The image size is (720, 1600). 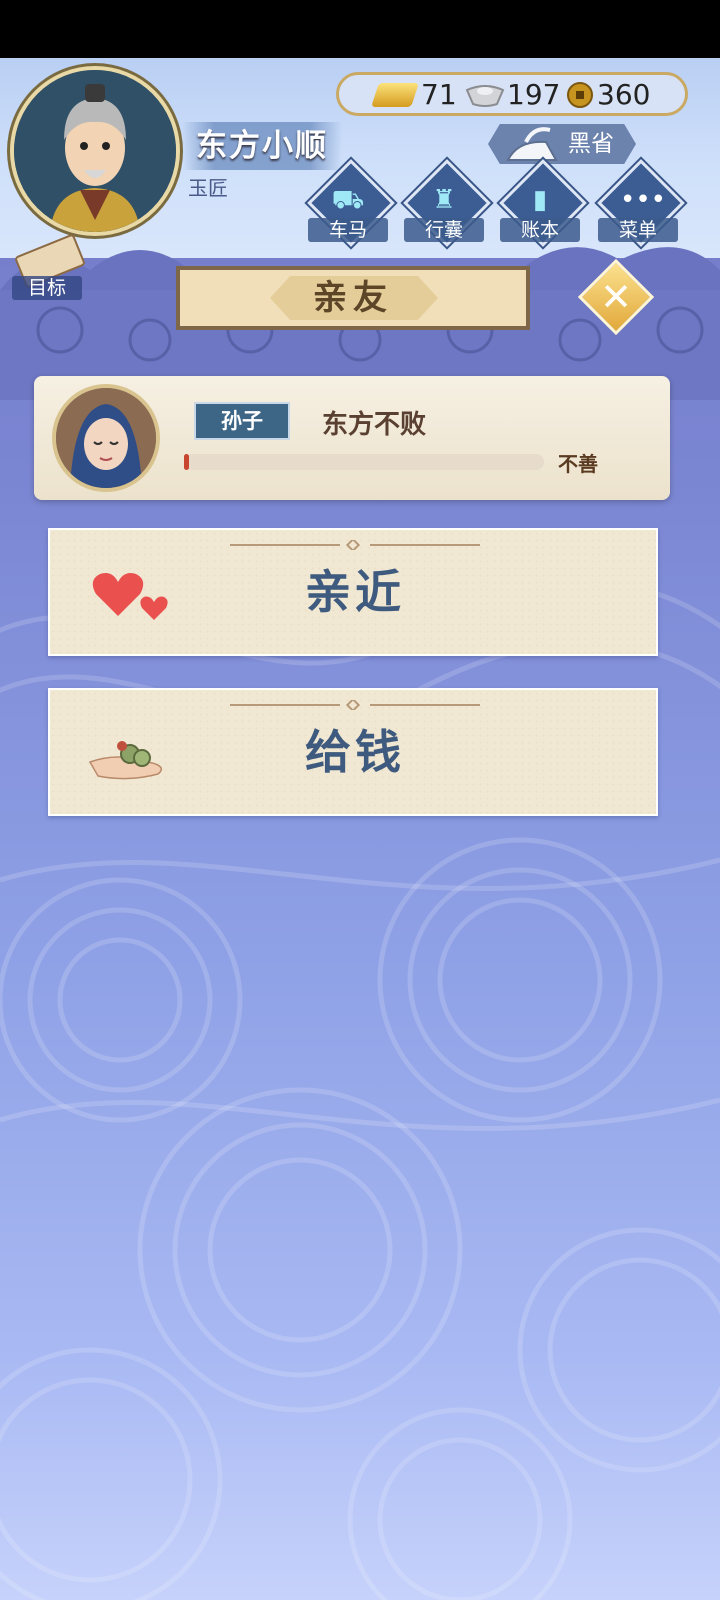 What do you see at coordinates (624, 94) in the screenshot?
I see `copper-amount: 360` at bounding box center [624, 94].